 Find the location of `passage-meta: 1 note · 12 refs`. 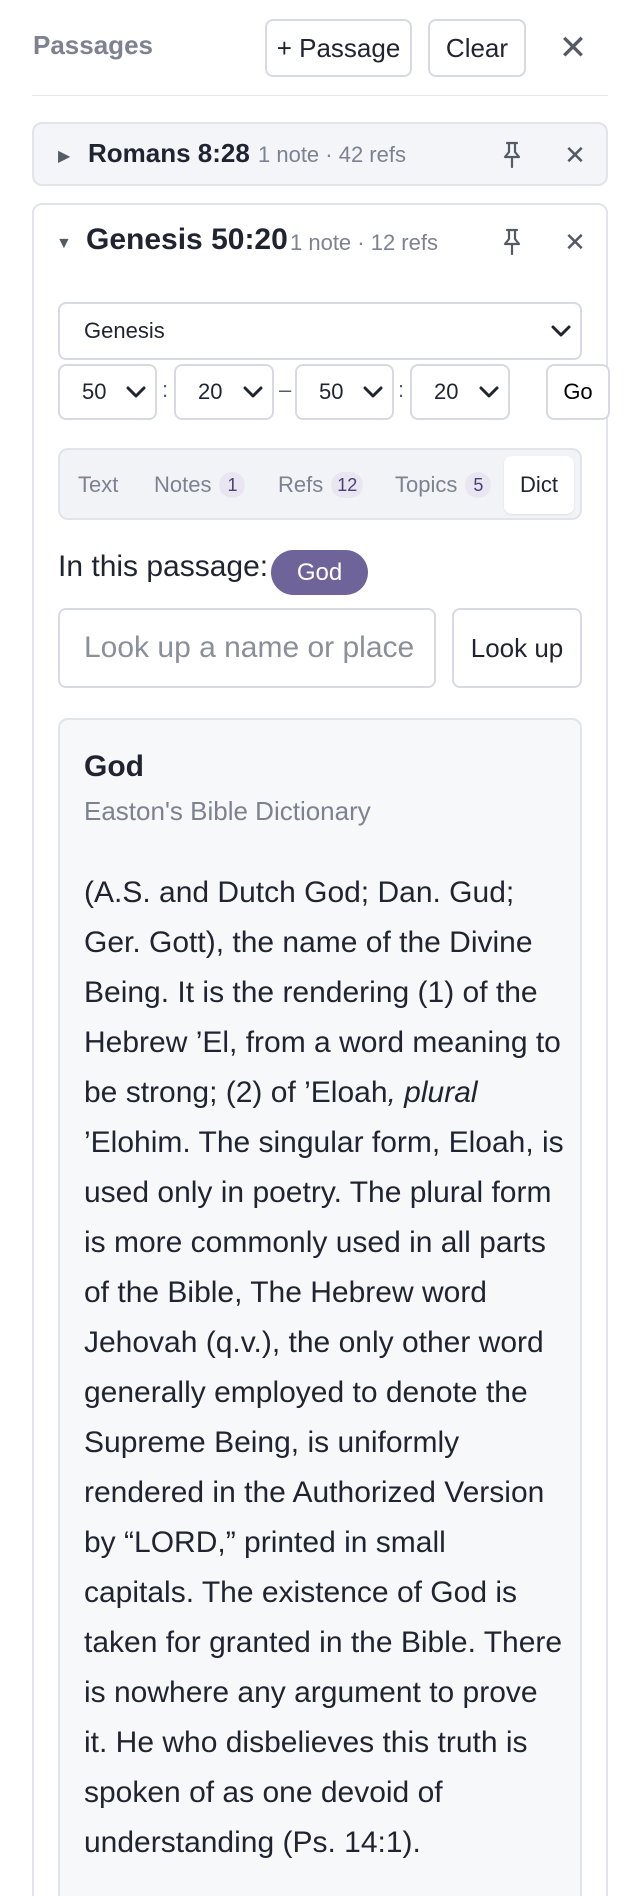

passage-meta: 1 note · 12 refs is located at coordinates (364, 242).